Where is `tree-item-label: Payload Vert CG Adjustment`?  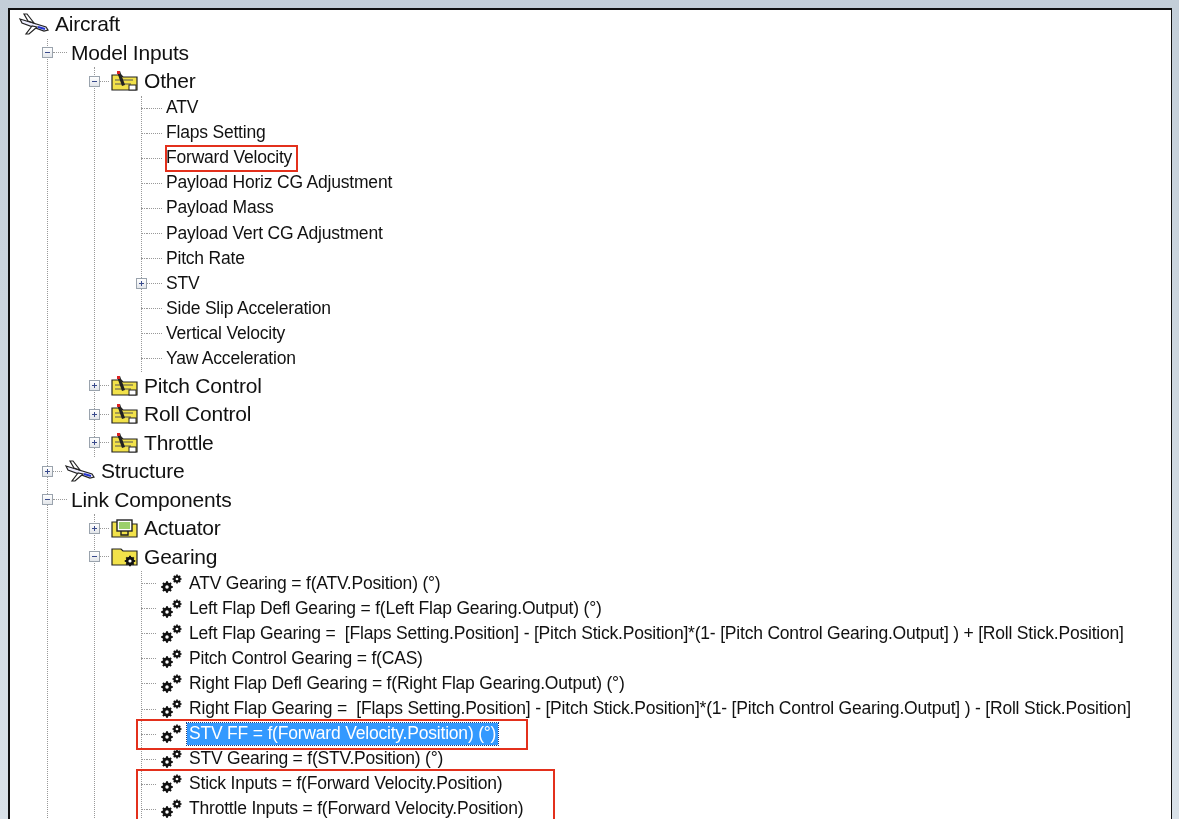
tree-item-label: Payload Vert CG Adjustment is located at coordinates (274, 233).